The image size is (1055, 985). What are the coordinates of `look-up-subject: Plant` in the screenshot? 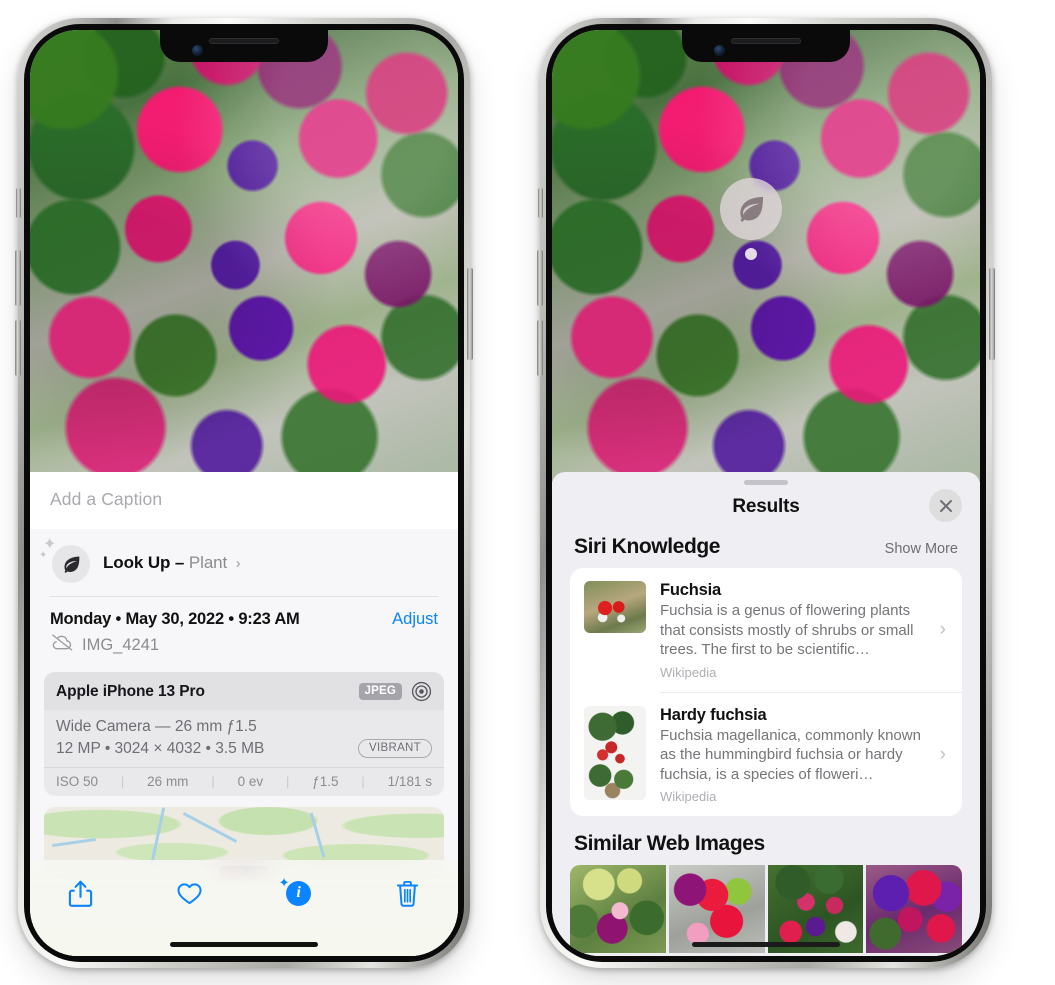 It's located at (208, 562).